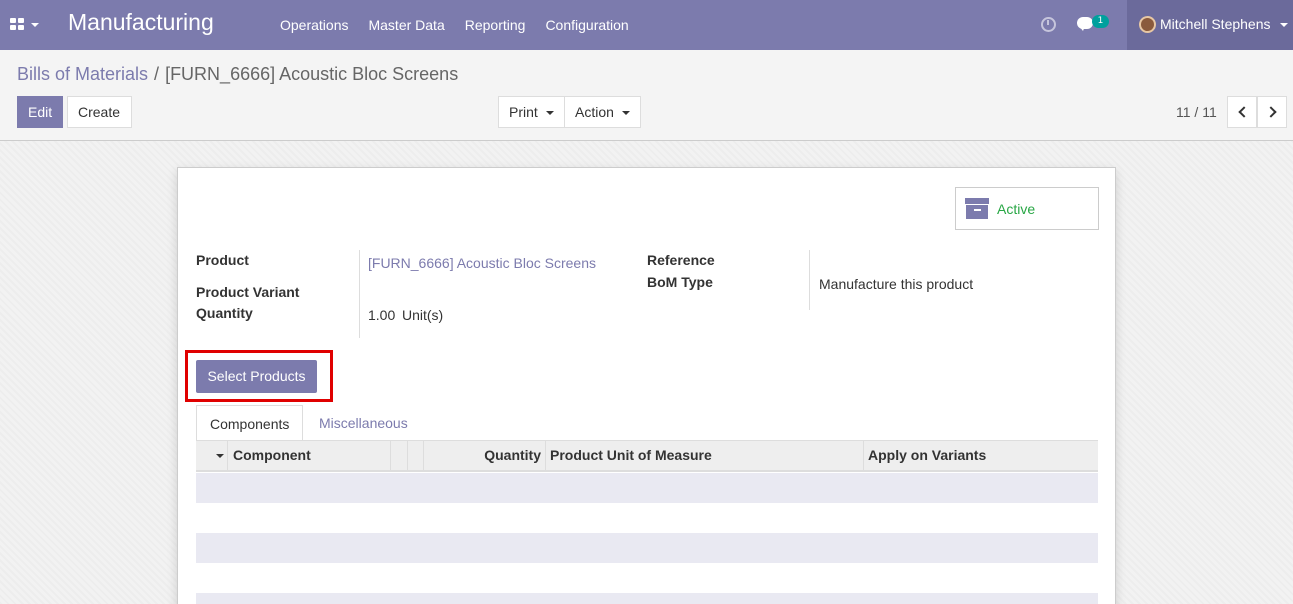 The height and width of the screenshot is (604, 1293). I want to click on breadcrumb-current: [FURN_6666] Acoustic Bloc Screens, so click(312, 74).